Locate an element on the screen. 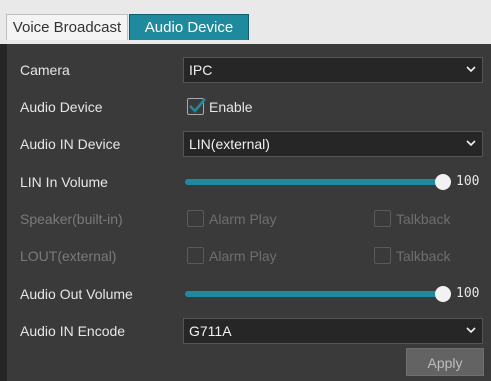  lout-alarm-play-label: Alarm Play is located at coordinates (243, 256).